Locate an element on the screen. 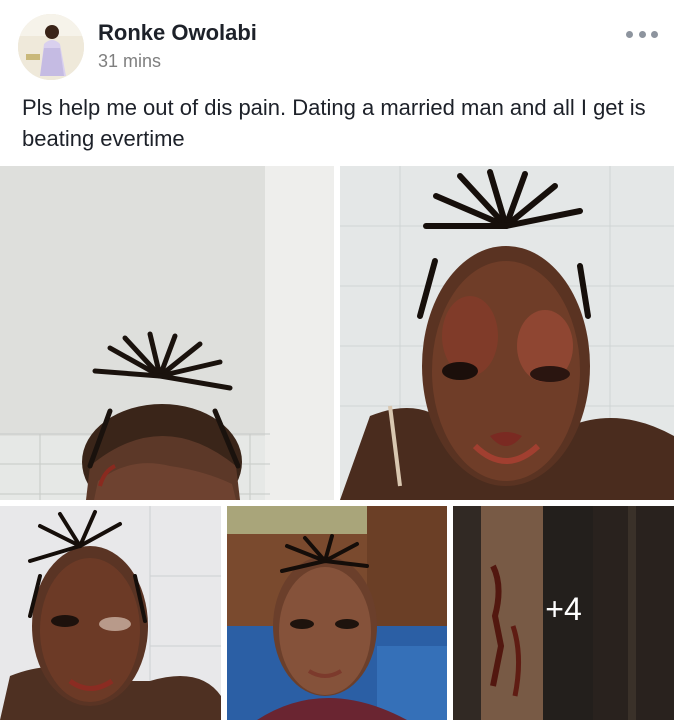  more-photos-count: +4 is located at coordinates (563, 608).